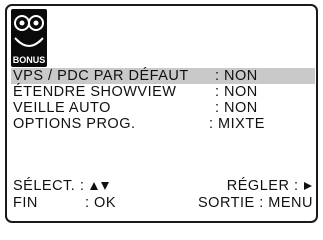 The height and width of the screenshot is (240, 323). What do you see at coordinates (262, 186) in the screenshot?
I see `adjust-label: RÉGLER :` at bounding box center [262, 186].